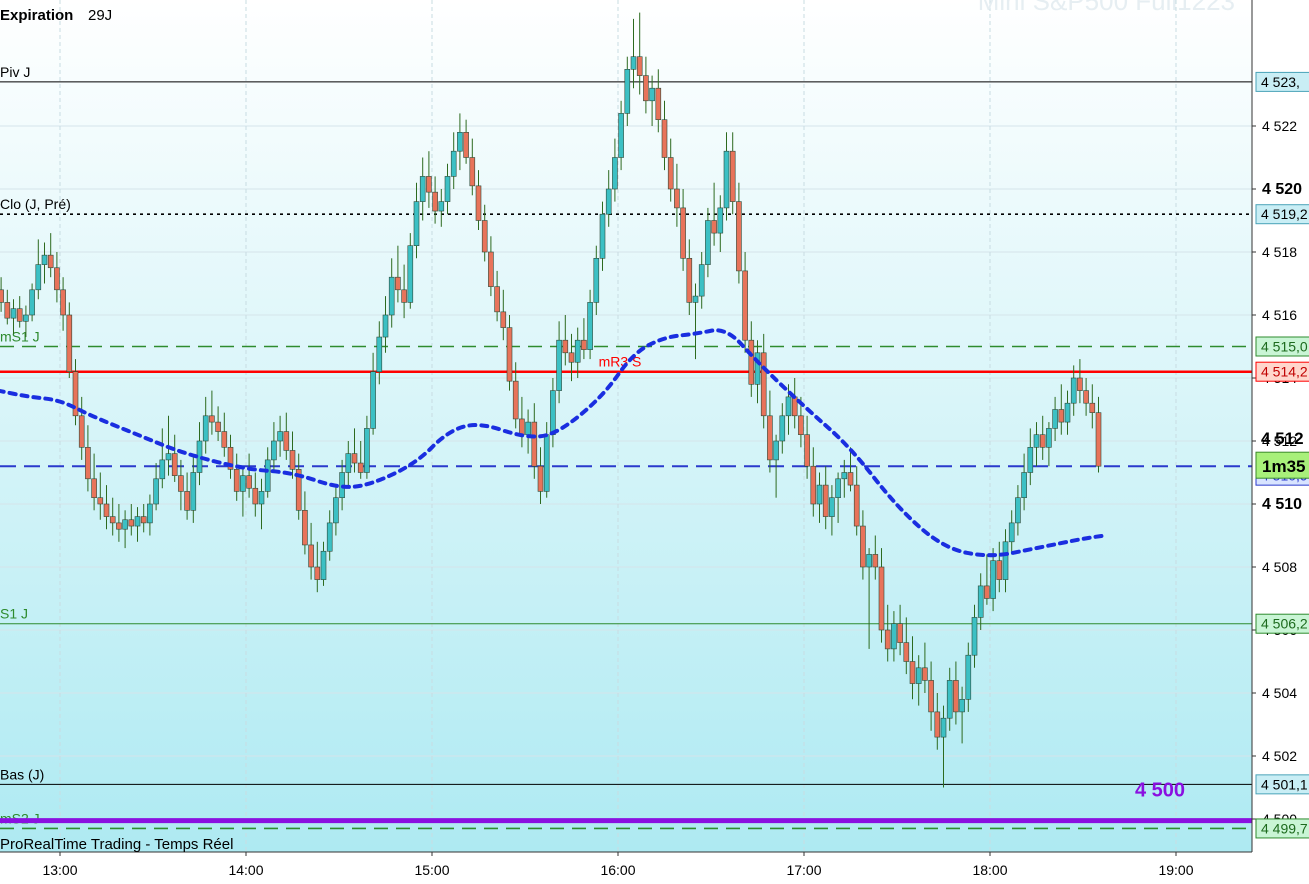 The height and width of the screenshot is (884, 1309). What do you see at coordinates (1284, 347) in the screenshot?
I see `price-tag-label: 4 515,0` at bounding box center [1284, 347].